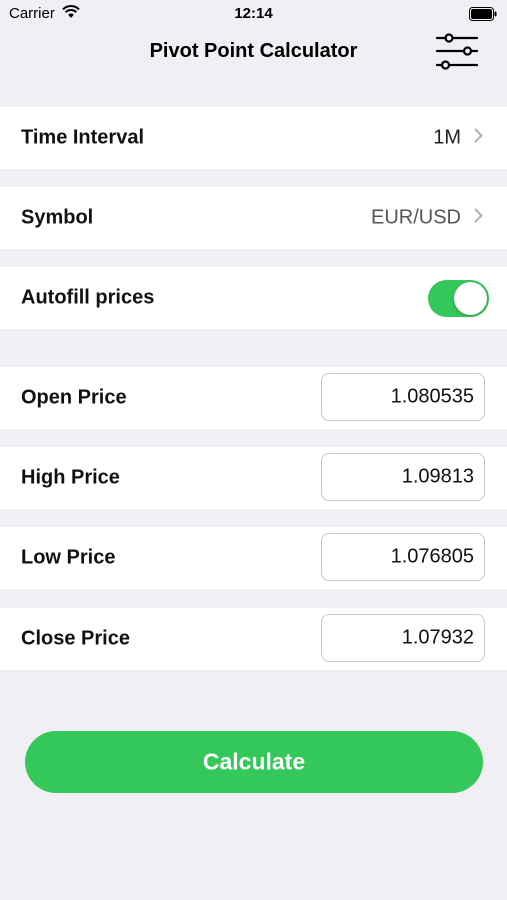 Image resolution: width=507 pixels, height=900 pixels. What do you see at coordinates (483, 16) in the screenshot?
I see `battery-icon` at bounding box center [483, 16].